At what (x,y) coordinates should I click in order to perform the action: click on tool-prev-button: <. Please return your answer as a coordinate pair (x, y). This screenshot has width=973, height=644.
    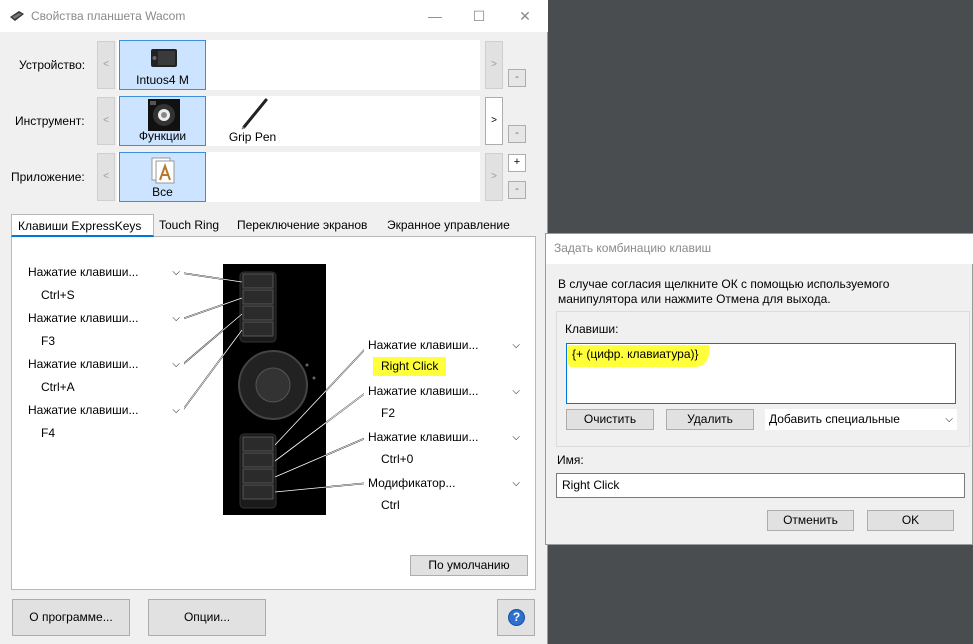
    Looking at the image, I should click on (106, 121).